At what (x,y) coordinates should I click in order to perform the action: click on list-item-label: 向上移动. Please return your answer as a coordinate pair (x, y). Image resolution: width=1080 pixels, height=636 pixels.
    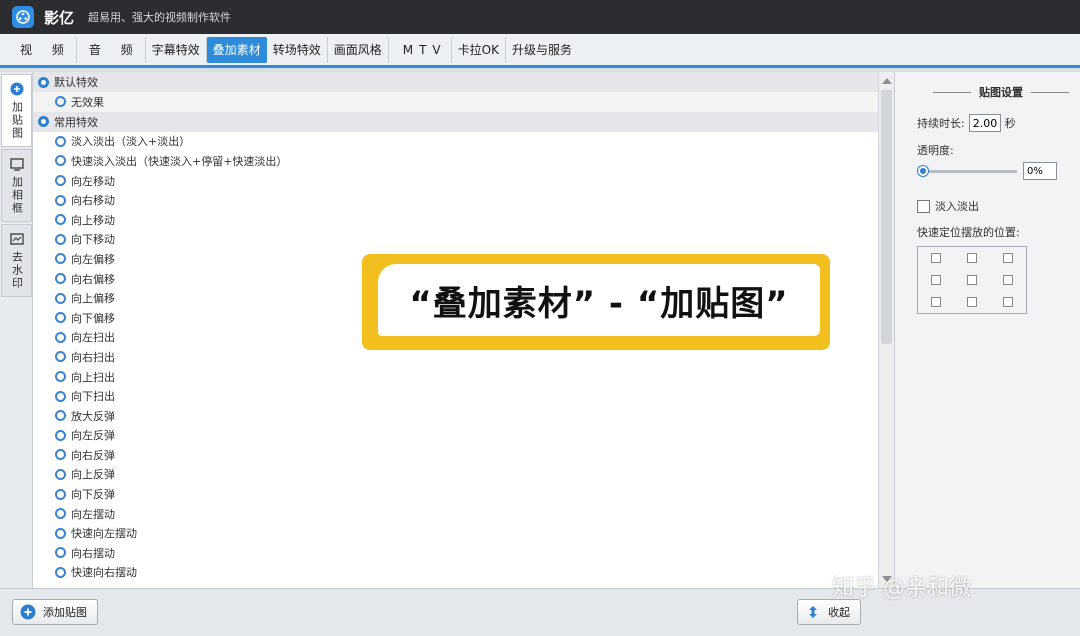
    Looking at the image, I should click on (93, 220).